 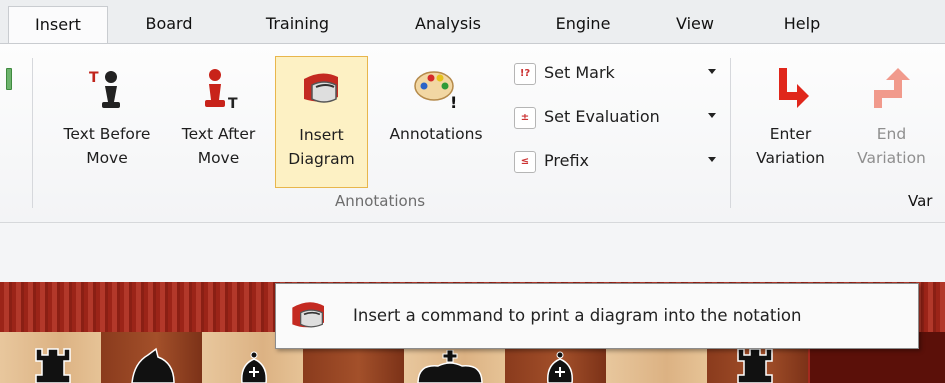 What do you see at coordinates (321, 147) in the screenshot?
I see `insert-diagram-label: Insert Diagram` at bounding box center [321, 147].